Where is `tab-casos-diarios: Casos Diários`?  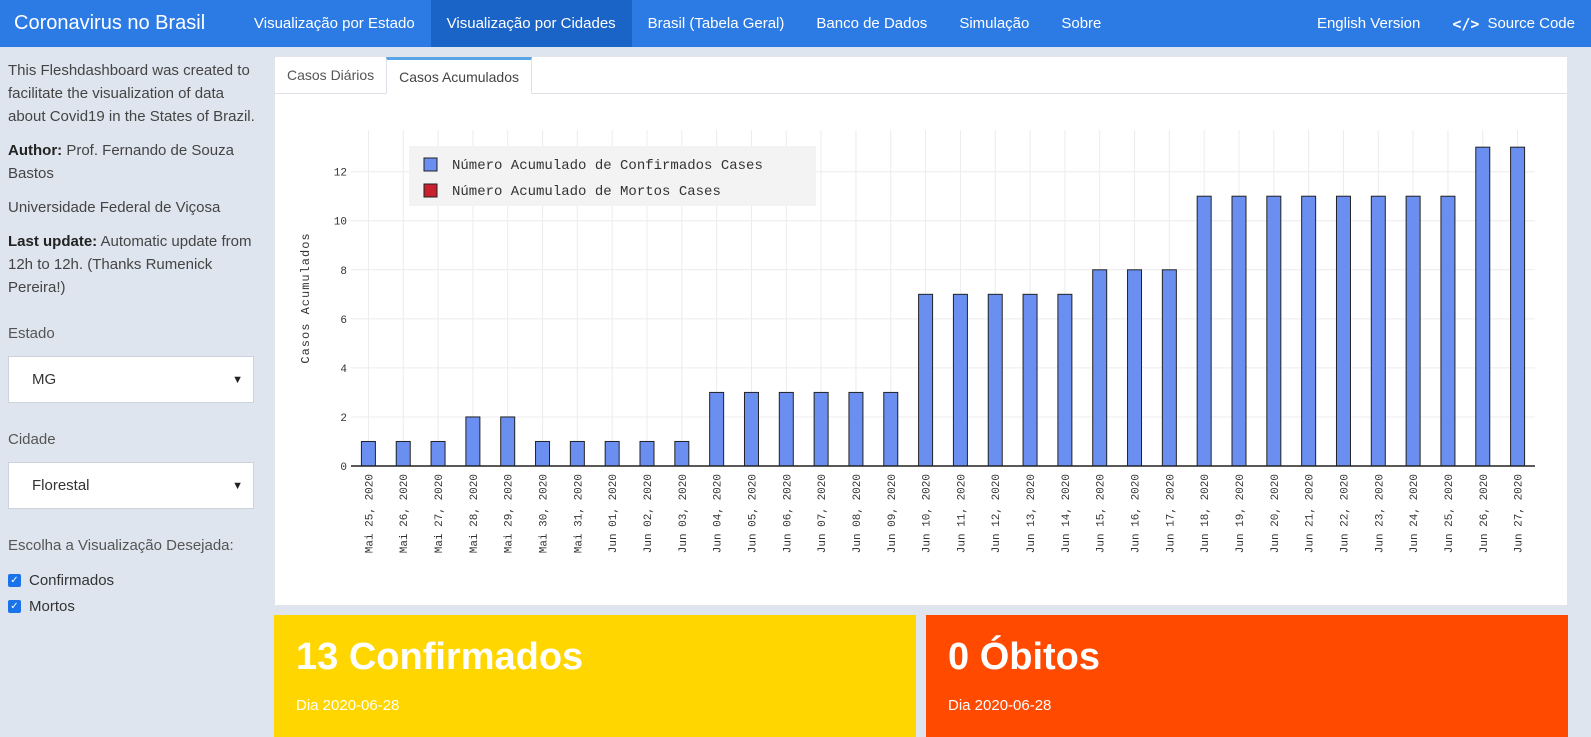
tab-casos-diarios: Casos Diários is located at coordinates (330, 74).